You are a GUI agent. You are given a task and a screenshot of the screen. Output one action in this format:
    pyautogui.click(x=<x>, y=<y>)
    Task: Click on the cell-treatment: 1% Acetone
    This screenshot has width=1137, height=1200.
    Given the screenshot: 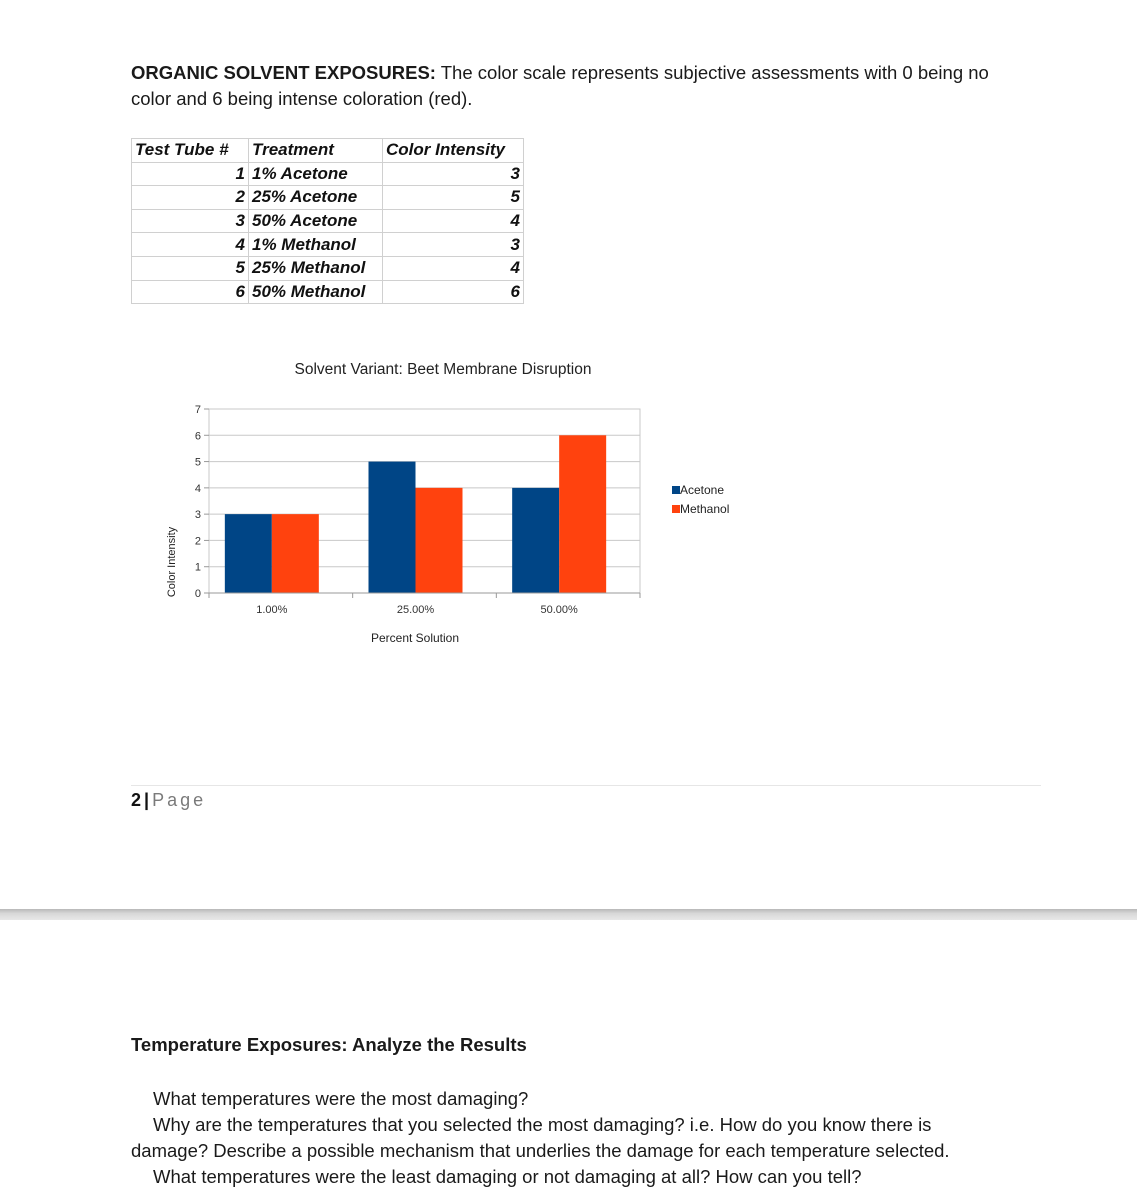 What is the action you would take?
    pyautogui.click(x=315, y=174)
    